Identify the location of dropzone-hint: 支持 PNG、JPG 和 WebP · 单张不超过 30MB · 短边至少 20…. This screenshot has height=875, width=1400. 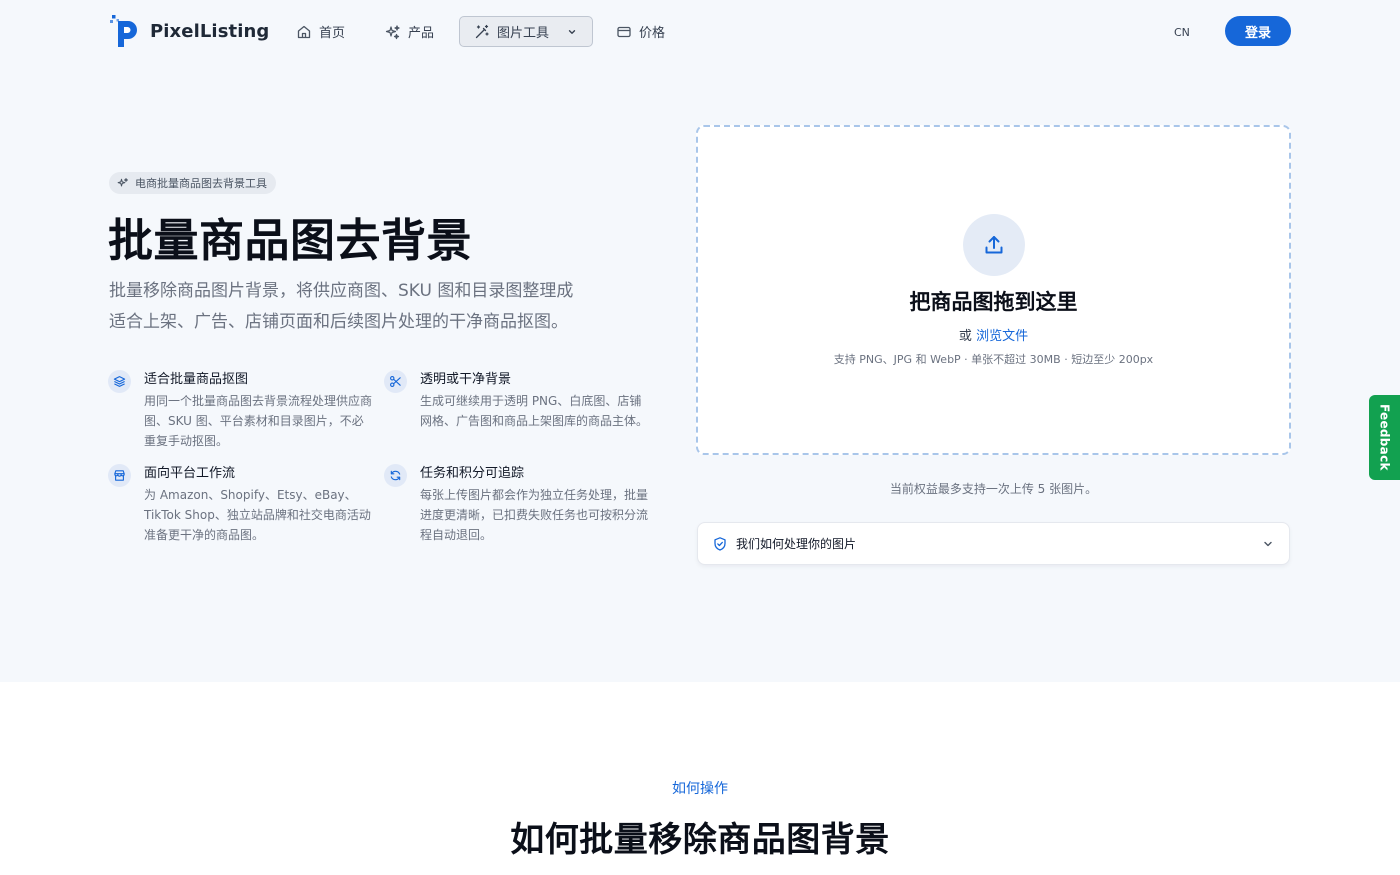
(993, 359).